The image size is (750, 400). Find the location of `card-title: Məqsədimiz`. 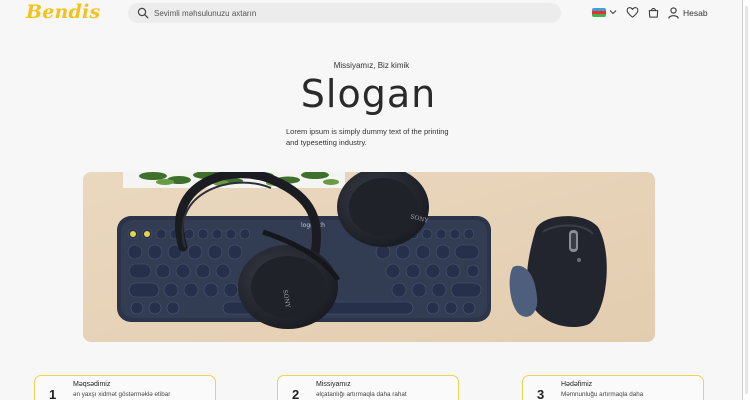

card-title: Məqsədimiz is located at coordinates (92, 384).